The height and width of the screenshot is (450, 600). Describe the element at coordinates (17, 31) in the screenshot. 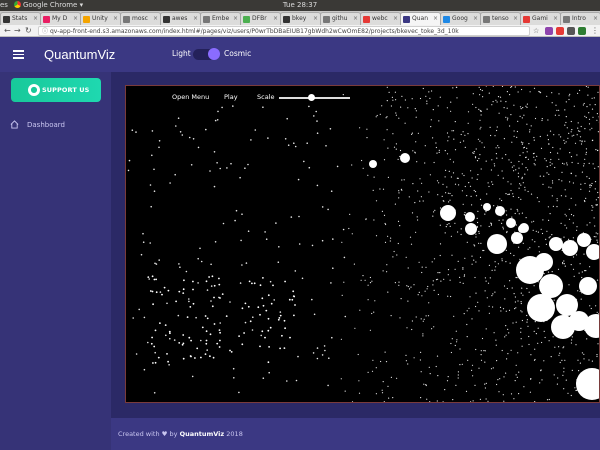

I see `forward-icon: →` at that location.